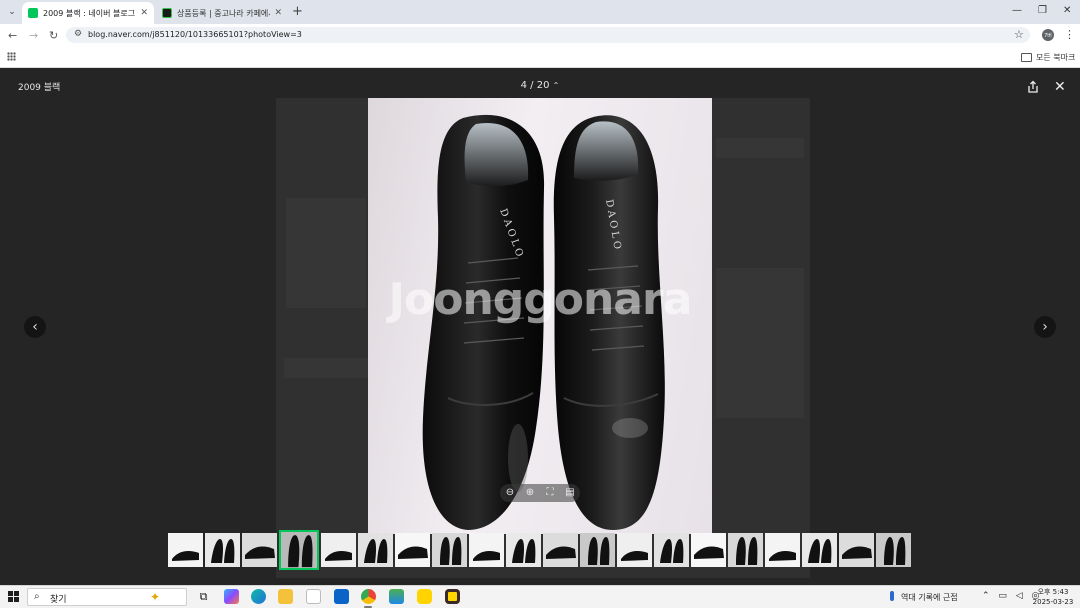  I want to click on kakaotalk-chat-icon, so click(452, 596).